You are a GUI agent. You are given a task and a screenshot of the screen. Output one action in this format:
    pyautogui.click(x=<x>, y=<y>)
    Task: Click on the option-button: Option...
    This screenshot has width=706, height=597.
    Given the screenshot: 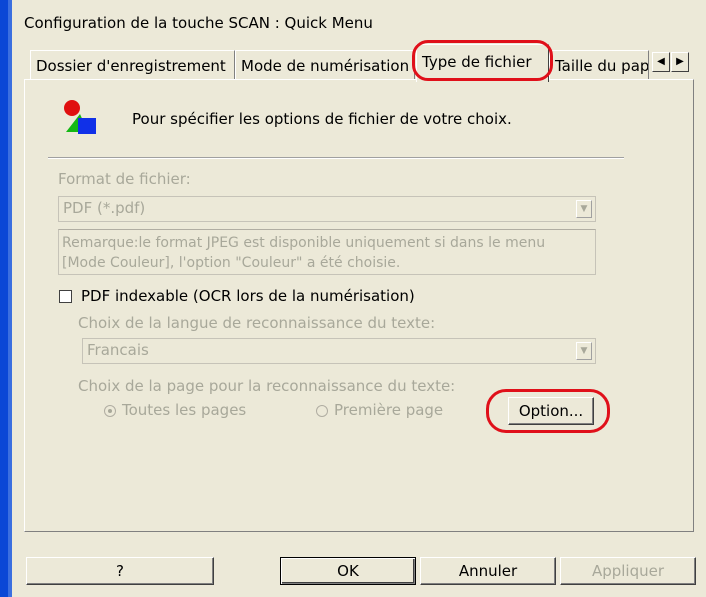 What is the action you would take?
    pyautogui.click(x=551, y=411)
    